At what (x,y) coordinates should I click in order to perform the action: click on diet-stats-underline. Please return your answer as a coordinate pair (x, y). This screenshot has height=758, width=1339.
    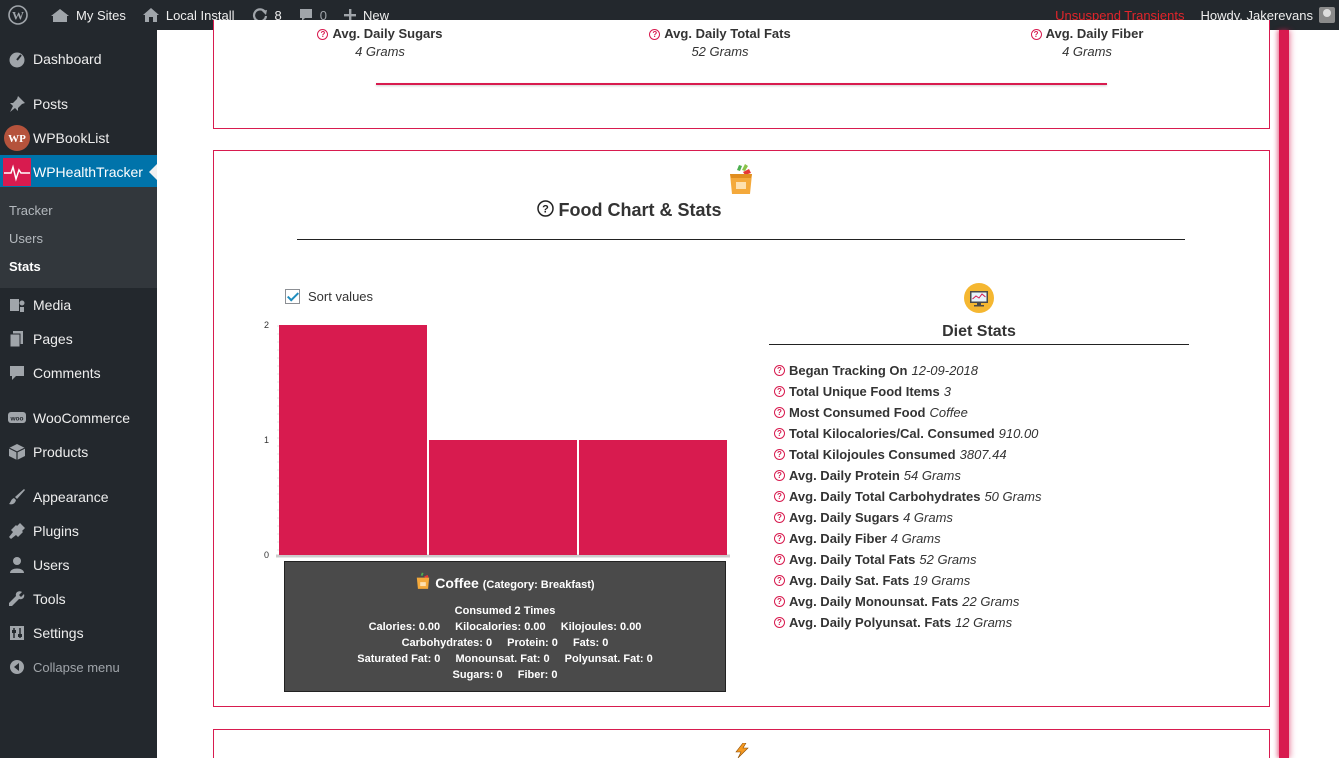
    Looking at the image, I should click on (979, 344).